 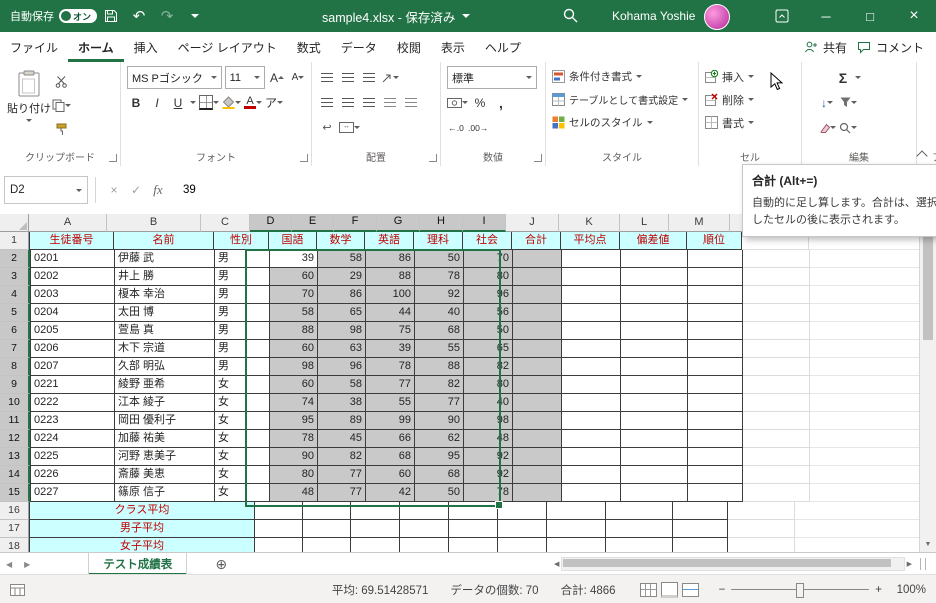 I want to click on cell-D4: 70, so click(x=294, y=295).